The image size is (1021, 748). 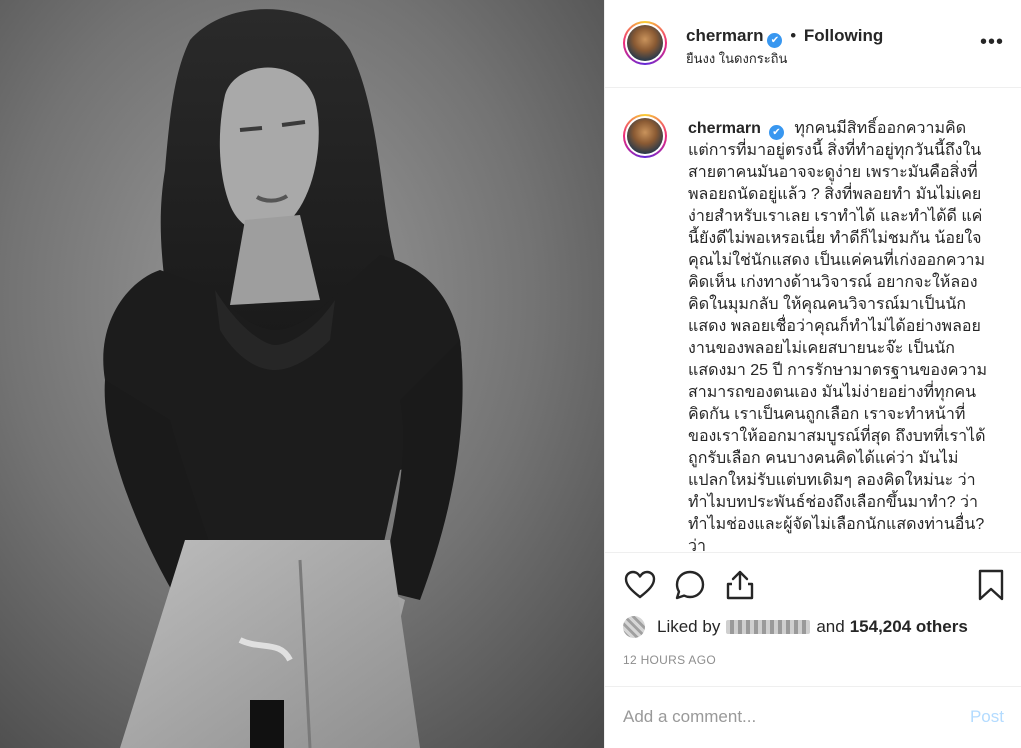 What do you see at coordinates (991, 585) in the screenshot?
I see `save-bookmark-icon` at bounding box center [991, 585].